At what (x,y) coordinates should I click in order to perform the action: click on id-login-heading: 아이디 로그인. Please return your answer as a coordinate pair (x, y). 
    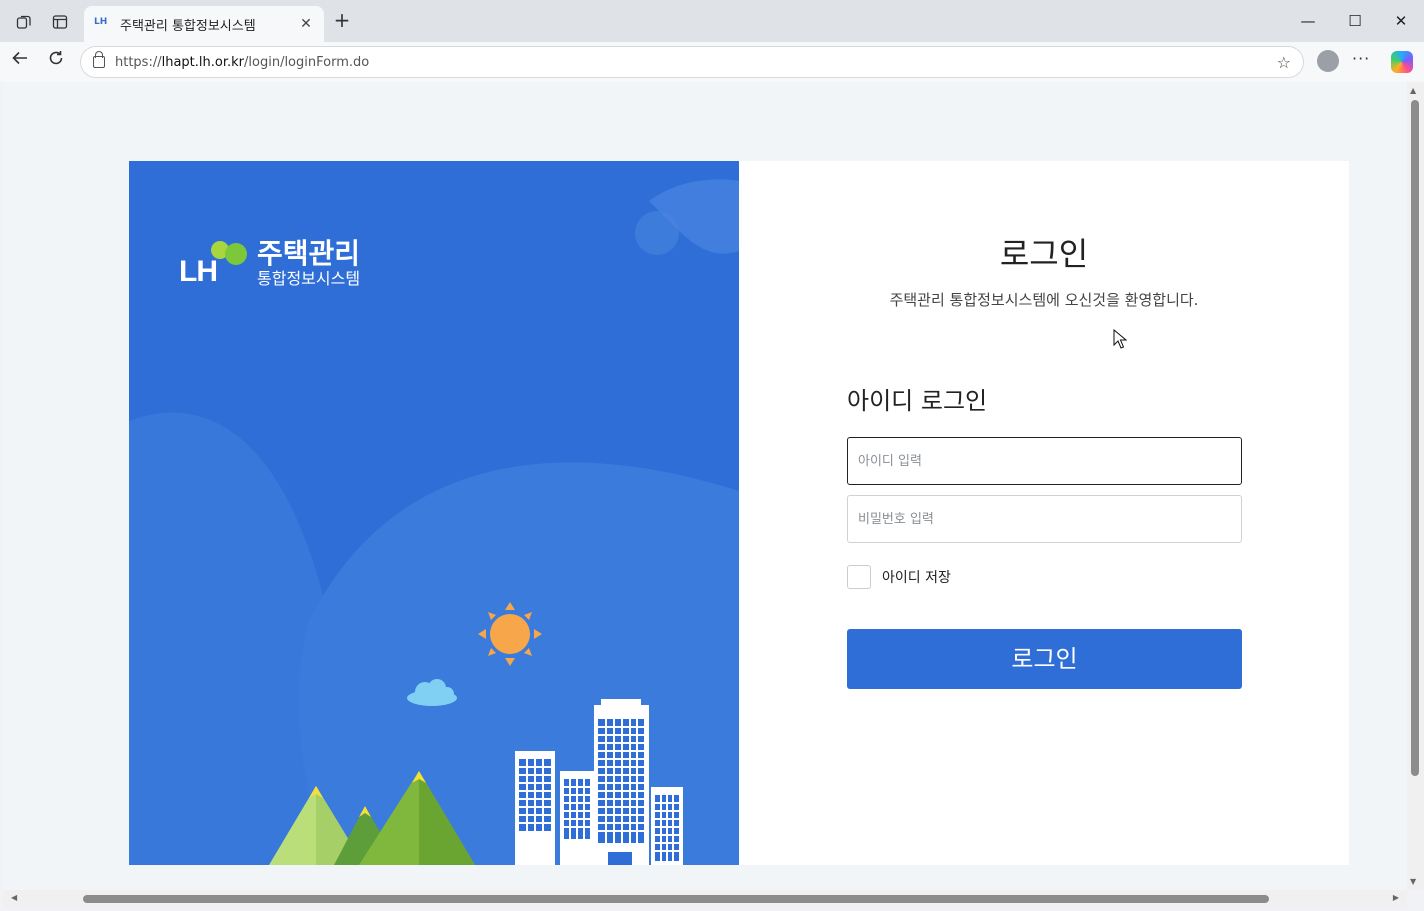
    Looking at the image, I should click on (917, 401).